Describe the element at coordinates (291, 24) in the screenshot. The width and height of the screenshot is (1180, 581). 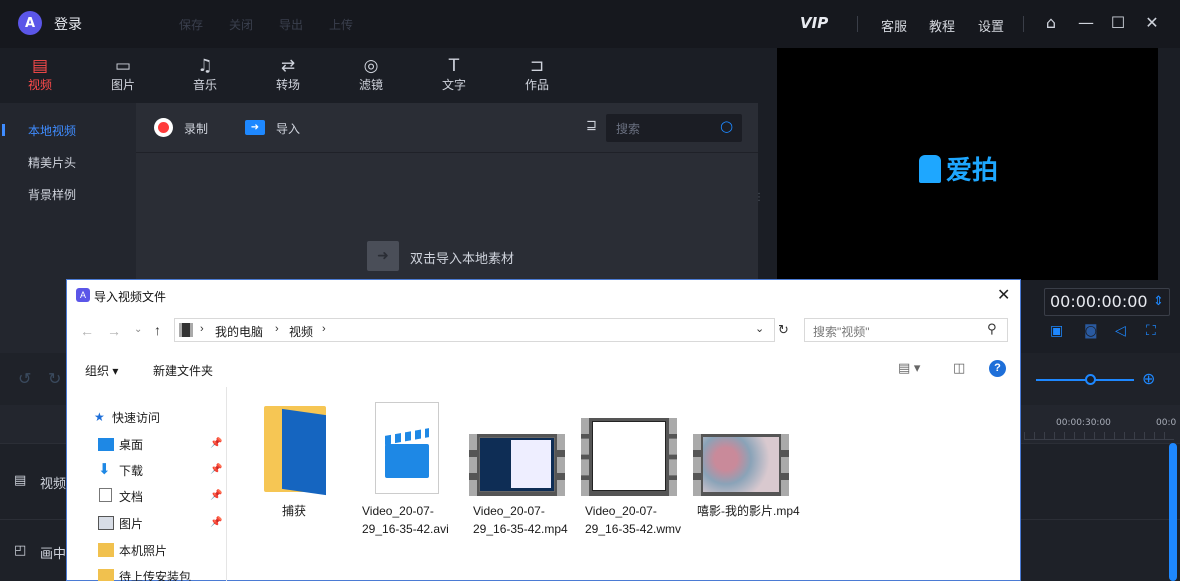
I see `export-menu: 导出` at that location.